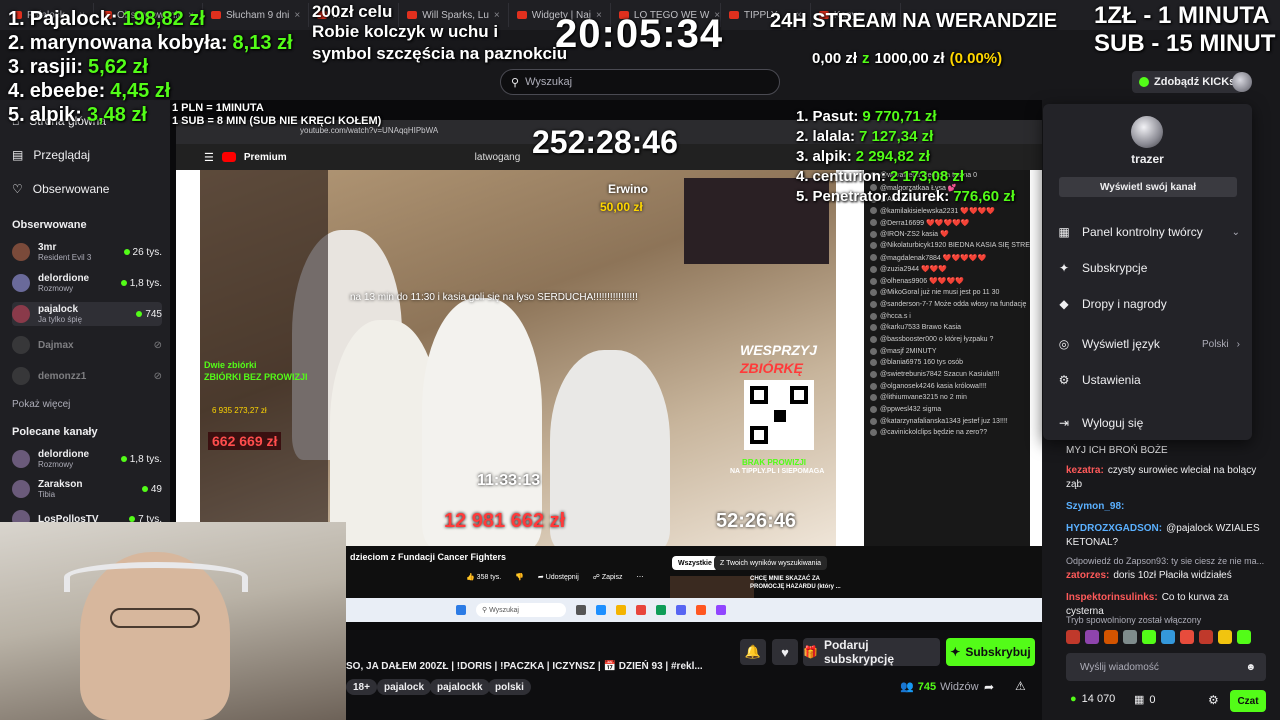 The image size is (1280, 720). I want to click on rec-thumbnail, so click(712, 587).